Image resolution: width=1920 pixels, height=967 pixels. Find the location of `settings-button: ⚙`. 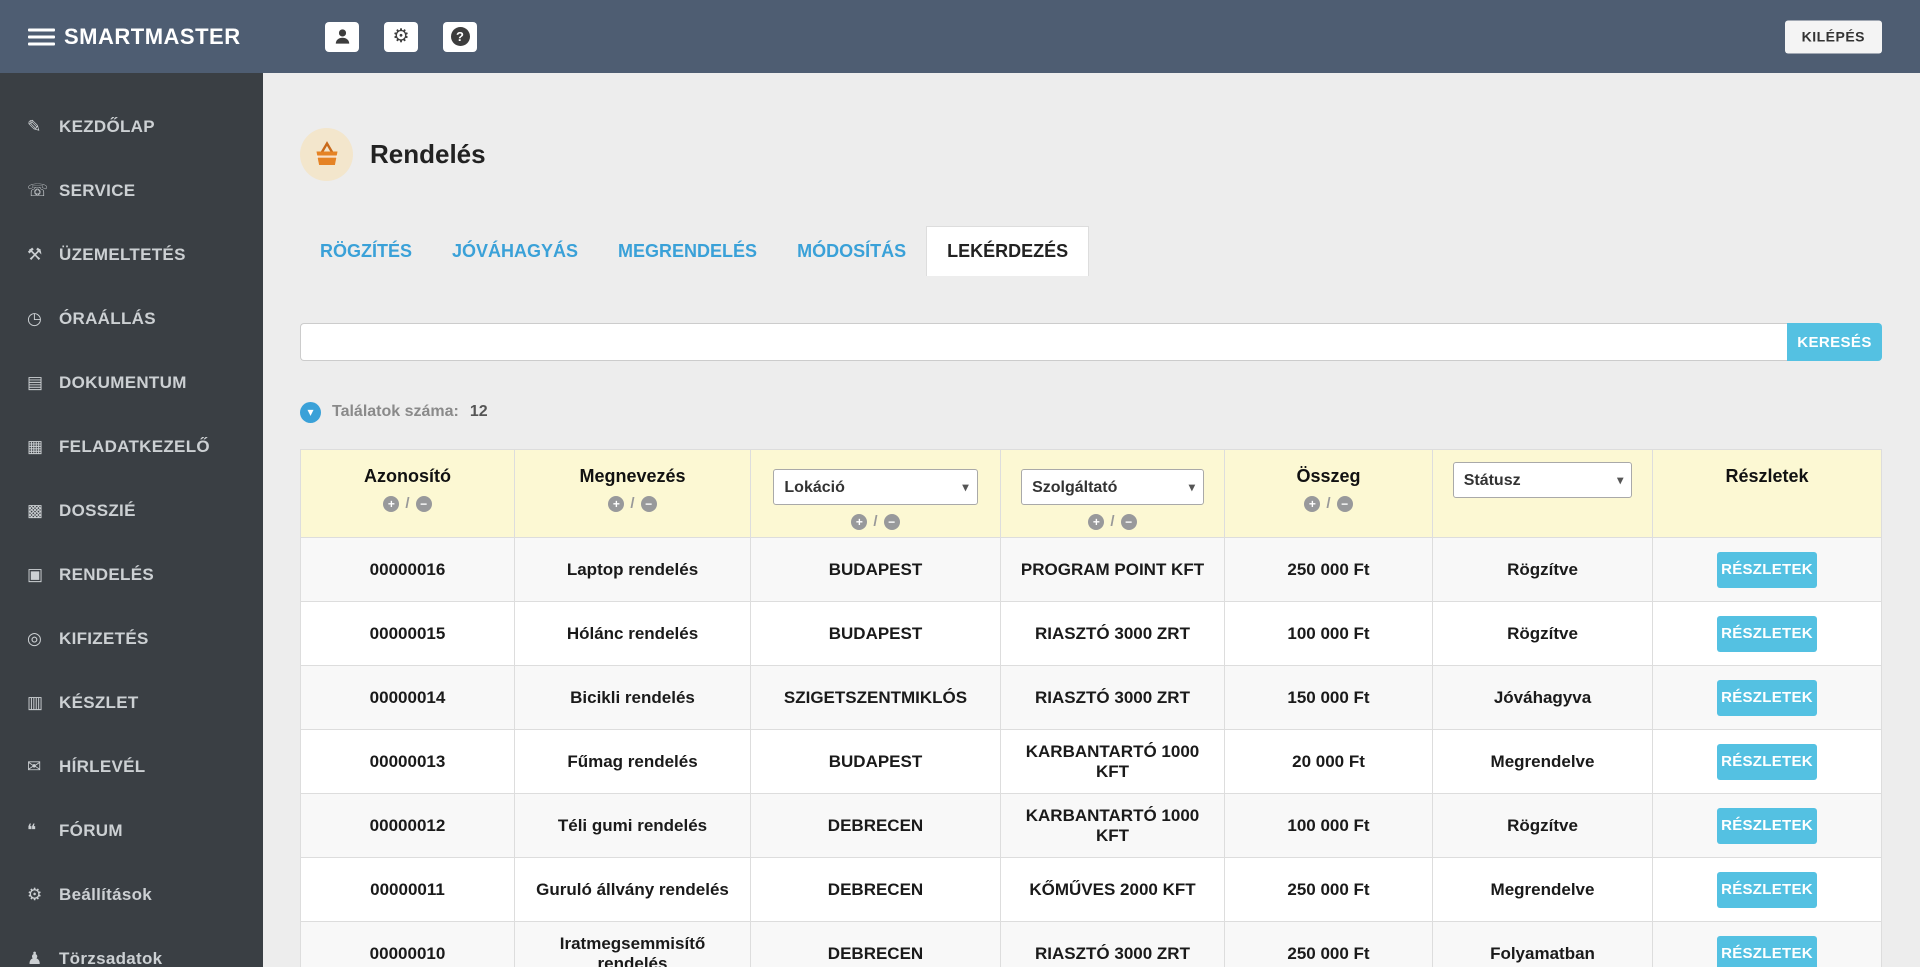

settings-button: ⚙ is located at coordinates (401, 36).